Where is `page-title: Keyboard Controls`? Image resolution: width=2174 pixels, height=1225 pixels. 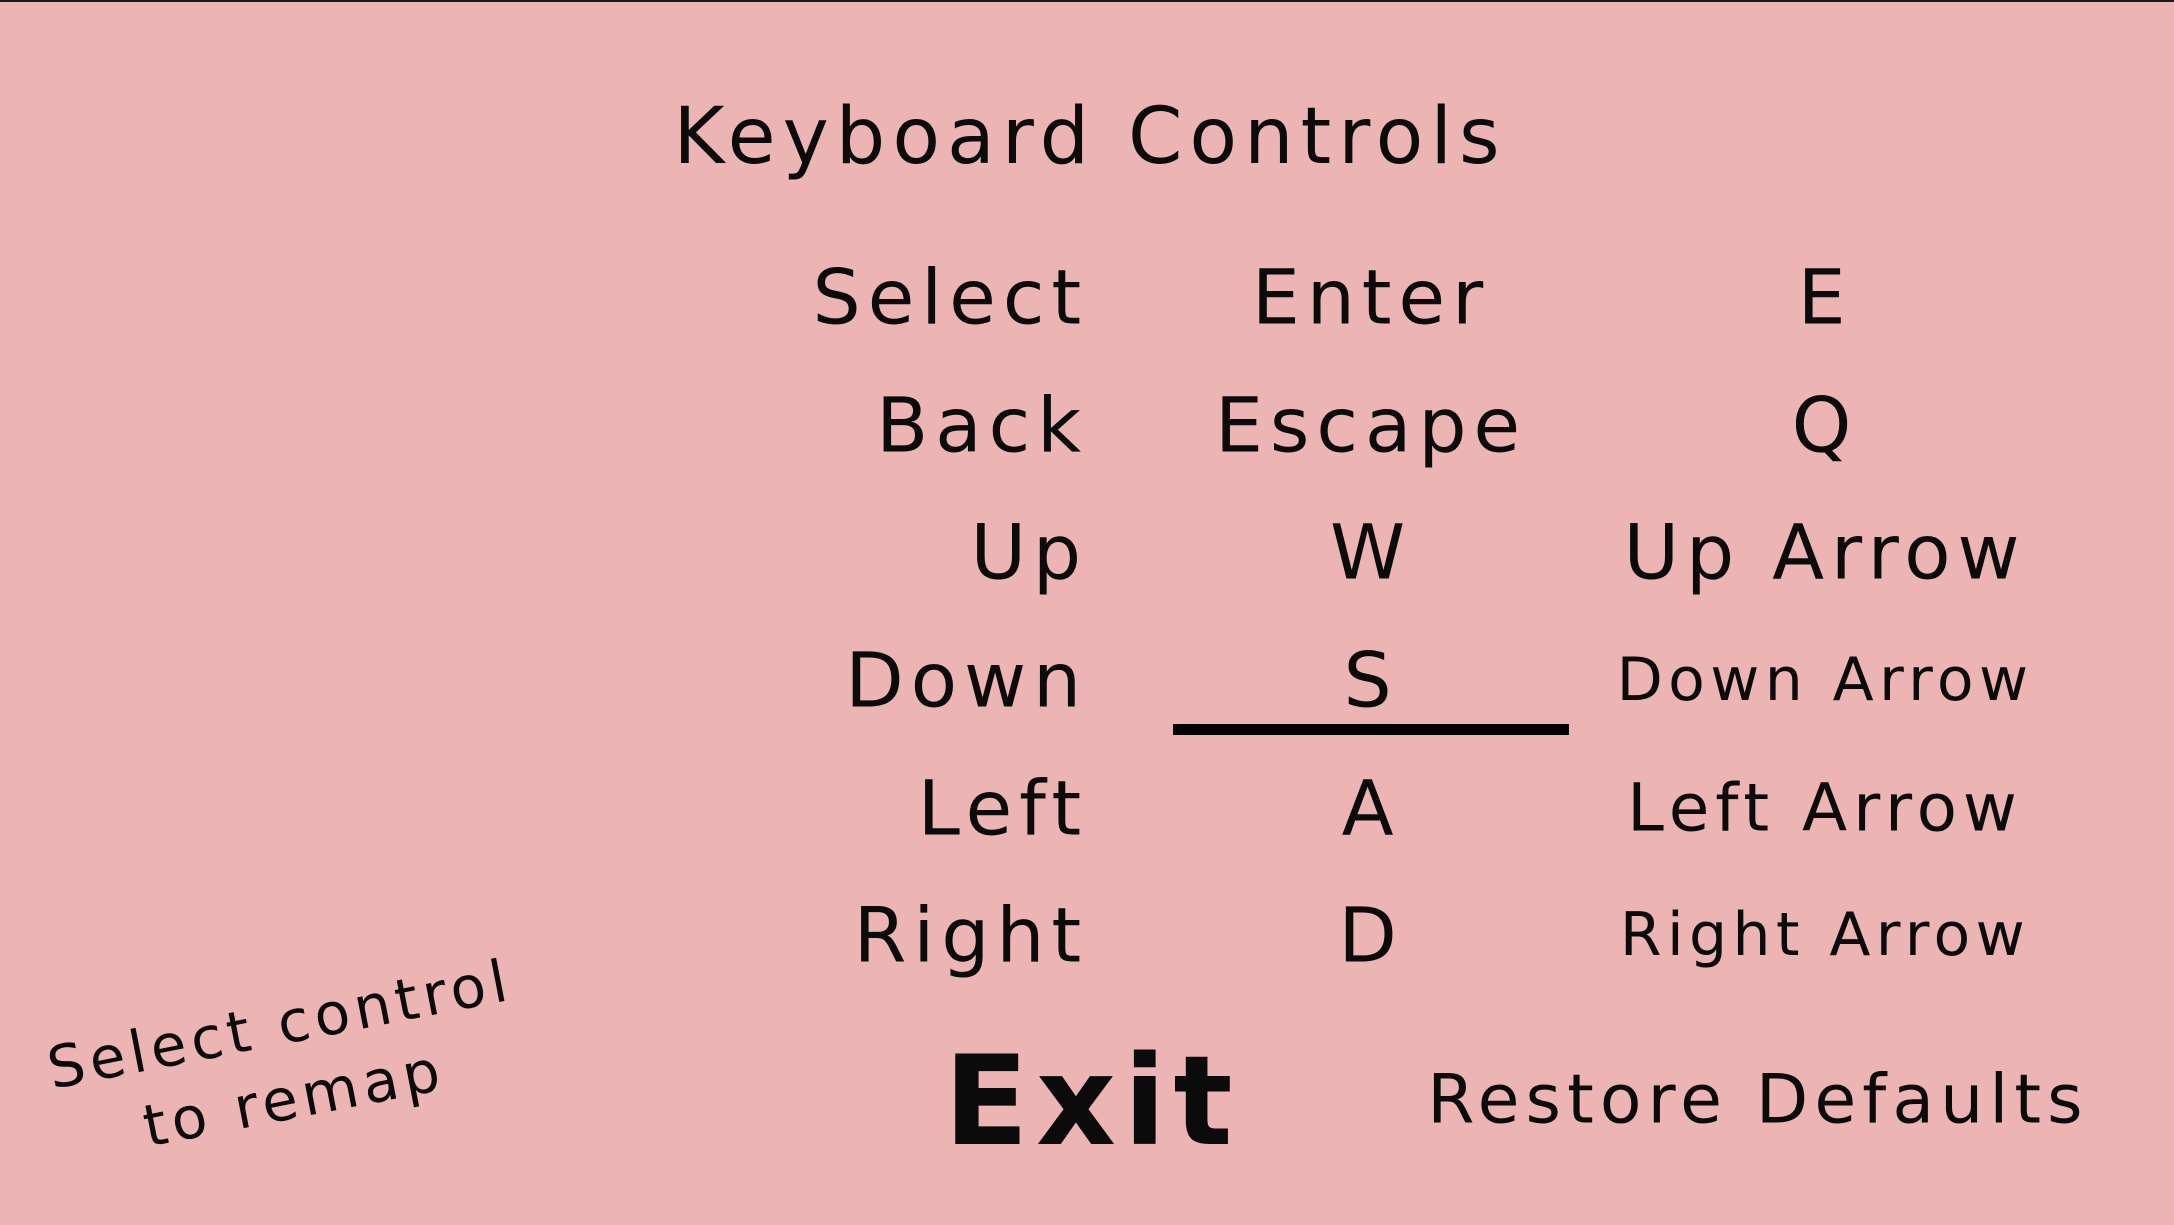 page-title: Keyboard Controls is located at coordinates (1090, 137).